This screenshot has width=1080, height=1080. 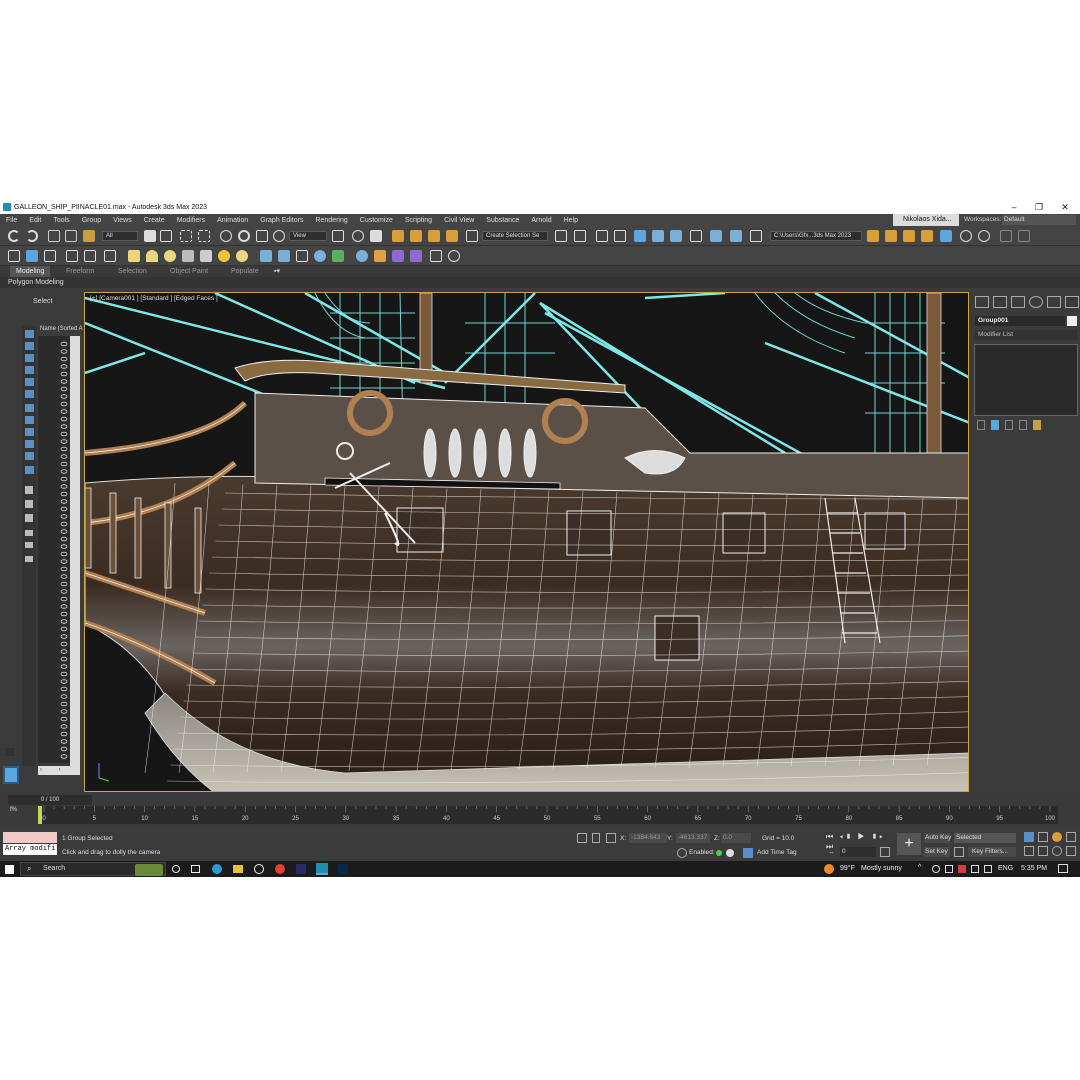 What do you see at coordinates (658, 236) in the screenshot?
I see `curve-editor-icon` at bounding box center [658, 236].